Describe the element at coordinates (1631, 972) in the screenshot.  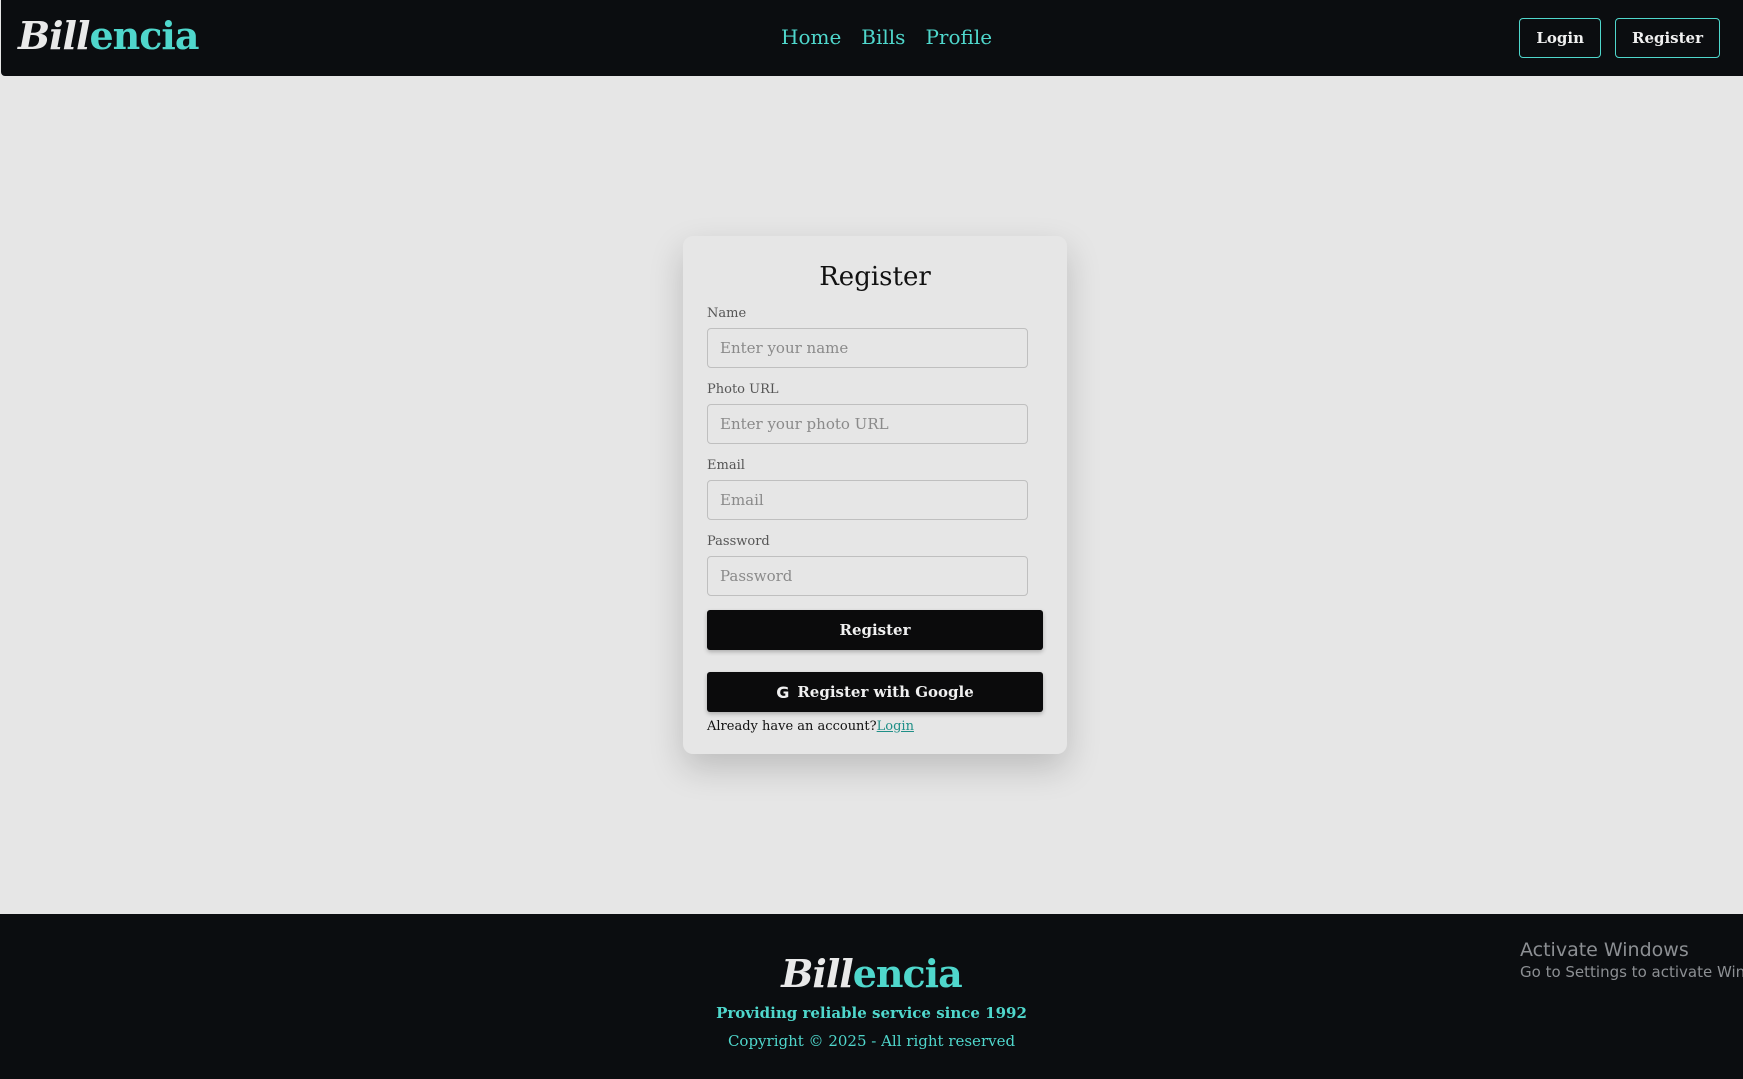
I see `watermark-subtitle: Go to Settings to activate Windows.` at that location.